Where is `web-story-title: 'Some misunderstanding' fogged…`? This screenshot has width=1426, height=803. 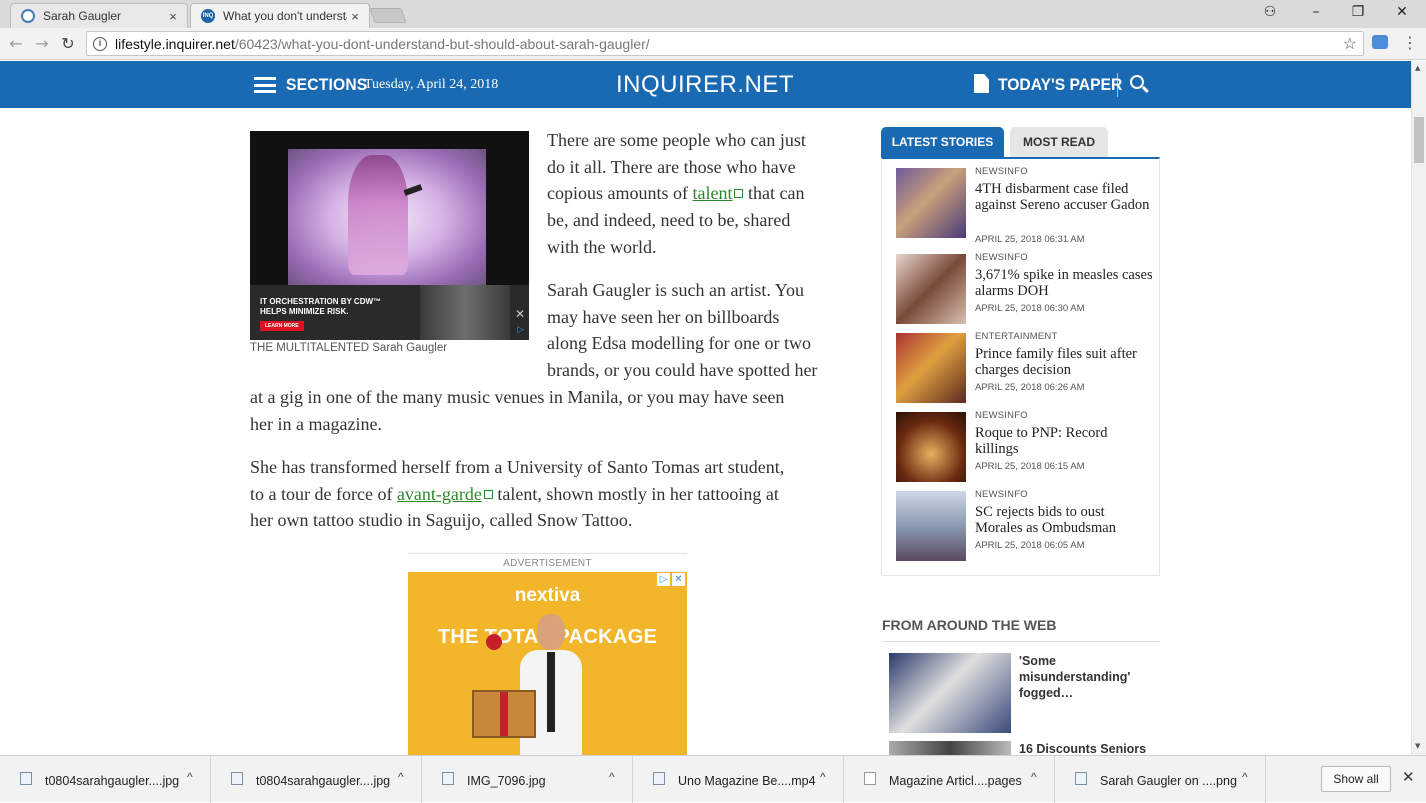 web-story-title: 'Some misunderstanding' fogged… is located at coordinates (1089, 677).